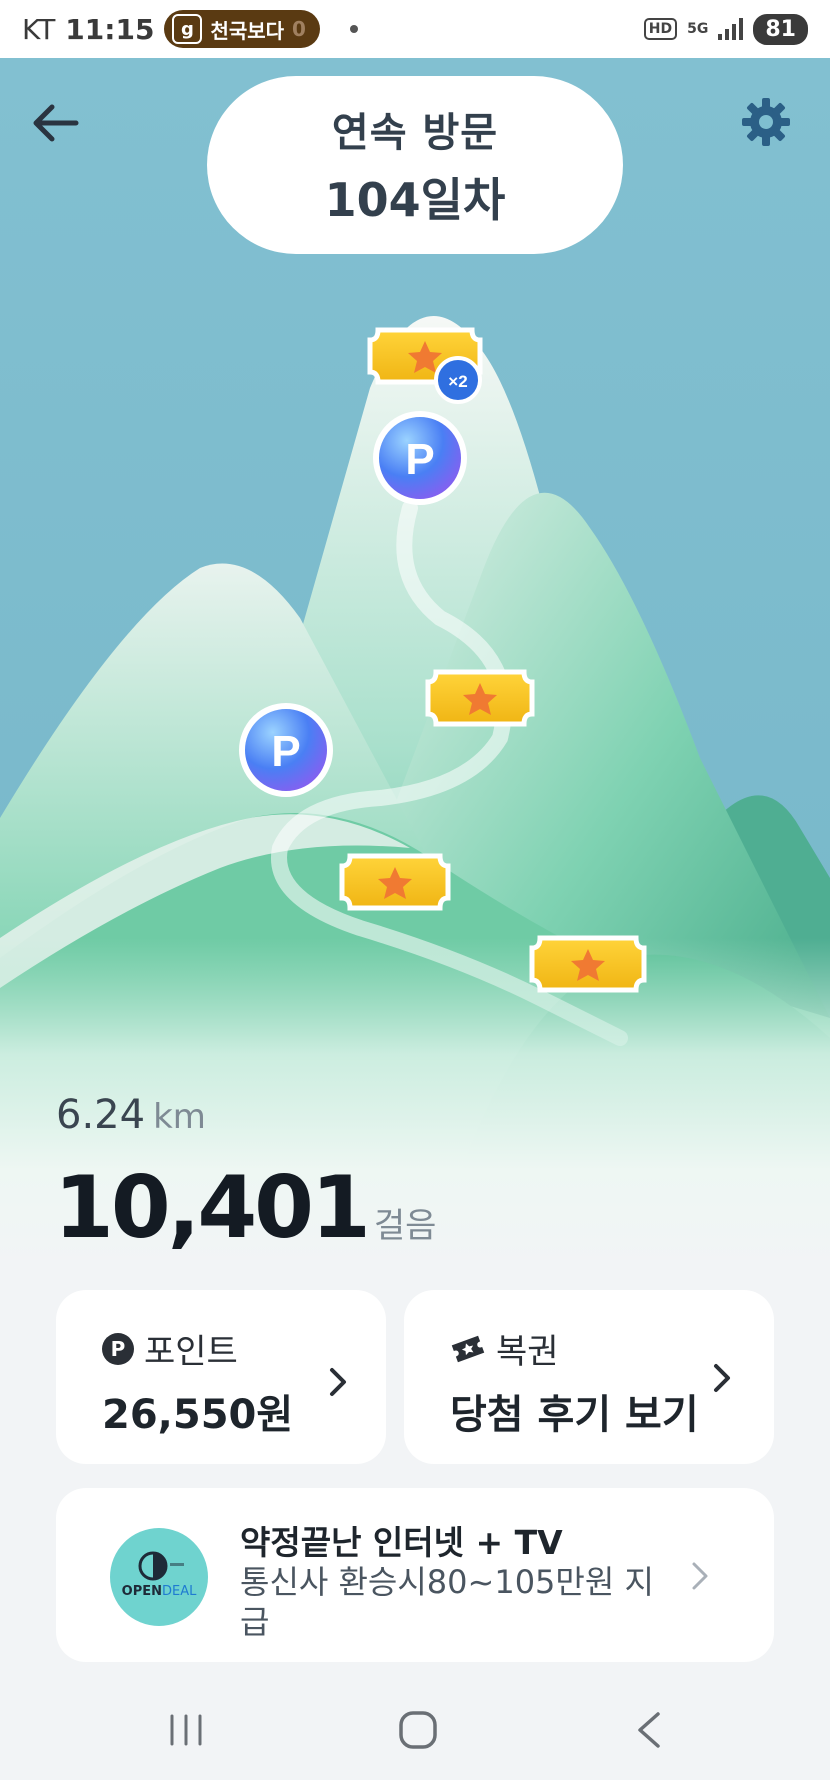 The height and width of the screenshot is (1780, 830). Describe the element at coordinates (212, 1208) in the screenshot. I see `step-count-value: 10,401` at that location.